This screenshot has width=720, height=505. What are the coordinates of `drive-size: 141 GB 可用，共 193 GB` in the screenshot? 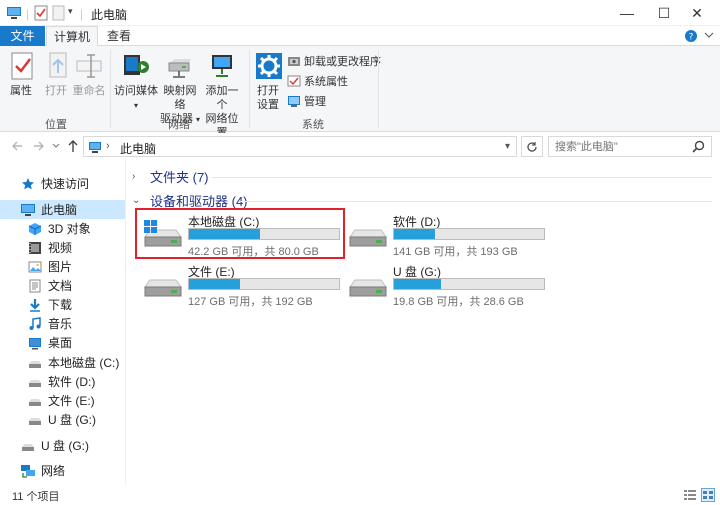 It's located at (455, 252).